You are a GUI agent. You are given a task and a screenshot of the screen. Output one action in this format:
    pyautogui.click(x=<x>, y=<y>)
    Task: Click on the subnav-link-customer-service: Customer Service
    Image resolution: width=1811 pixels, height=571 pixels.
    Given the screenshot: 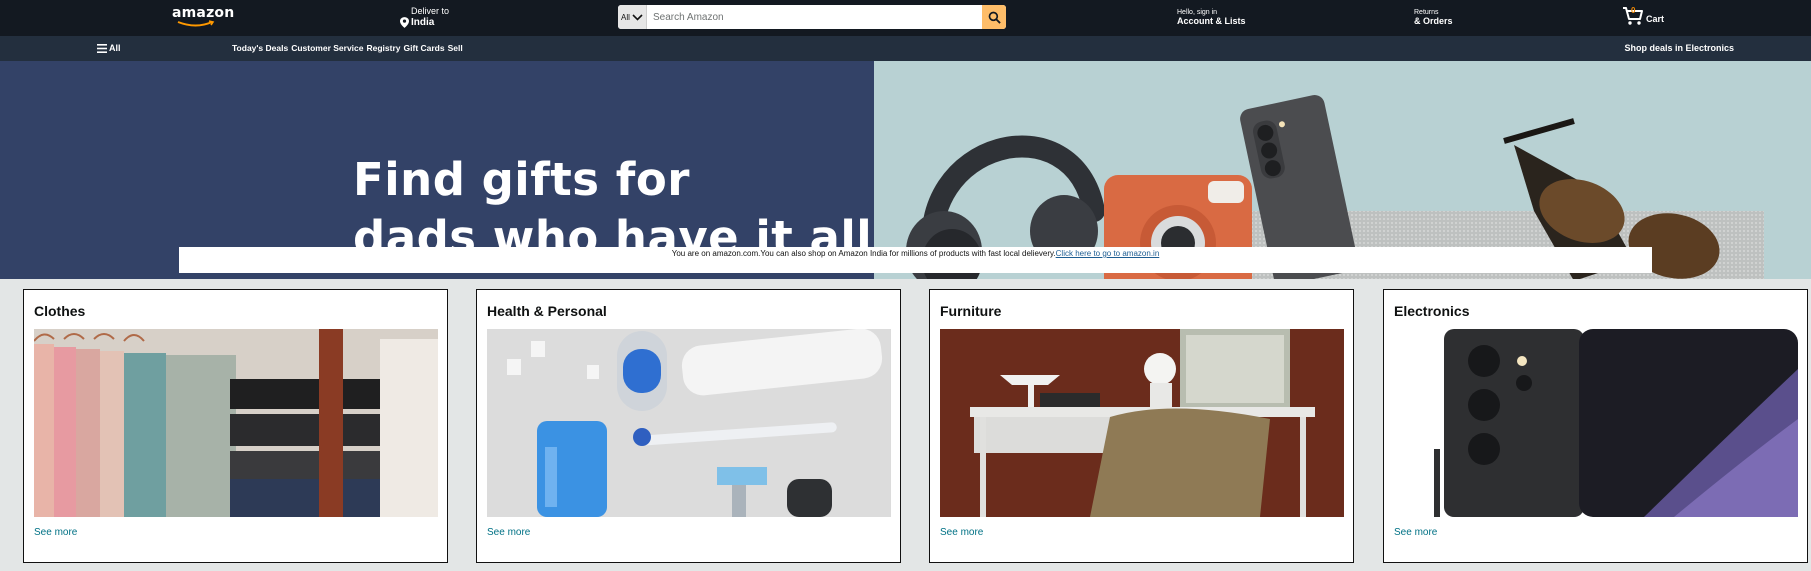 What is the action you would take?
    pyautogui.click(x=327, y=48)
    